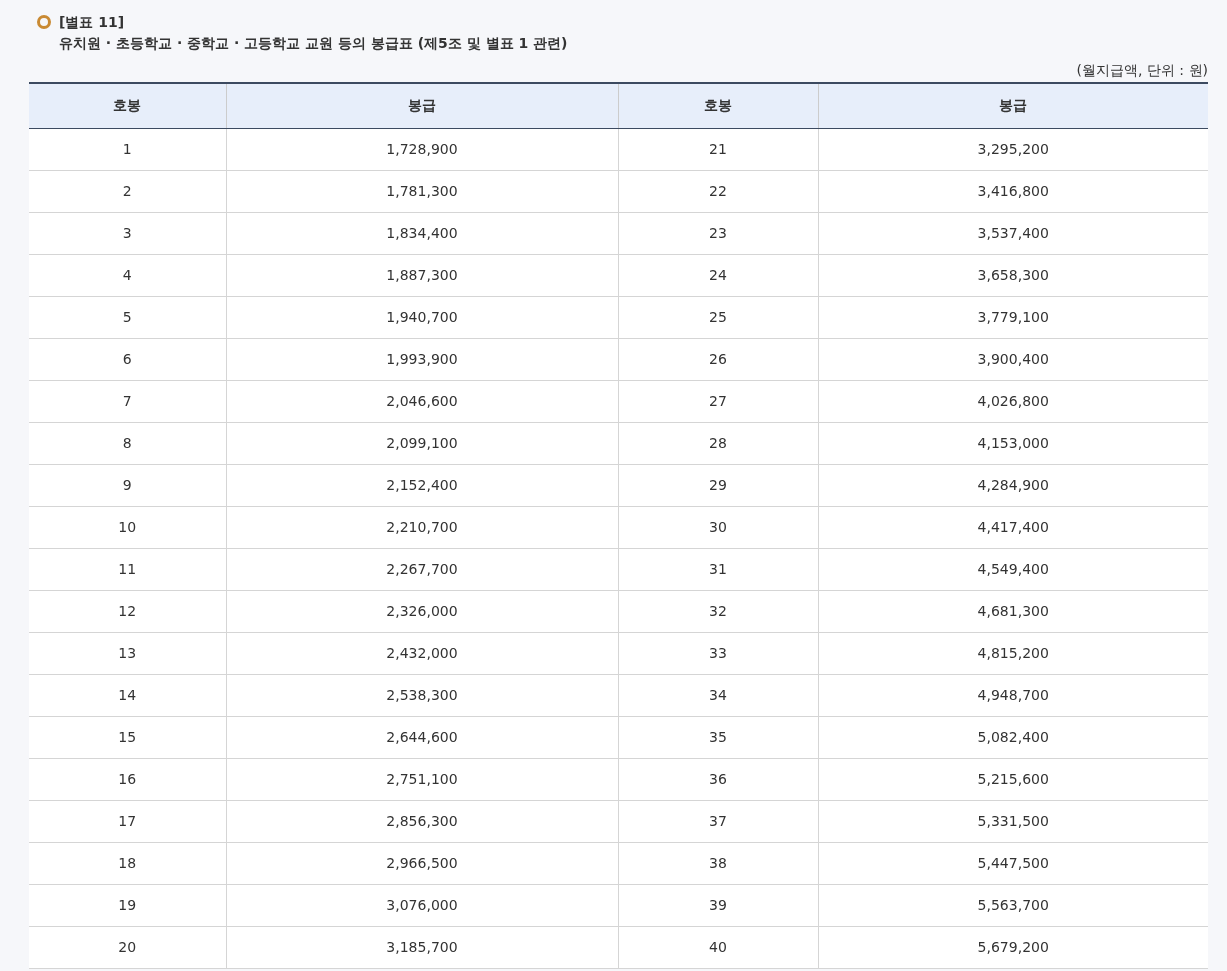 The height and width of the screenshot is (971, 1227). I want to click on table-cell: 5,082,400, so click(1013, 737).